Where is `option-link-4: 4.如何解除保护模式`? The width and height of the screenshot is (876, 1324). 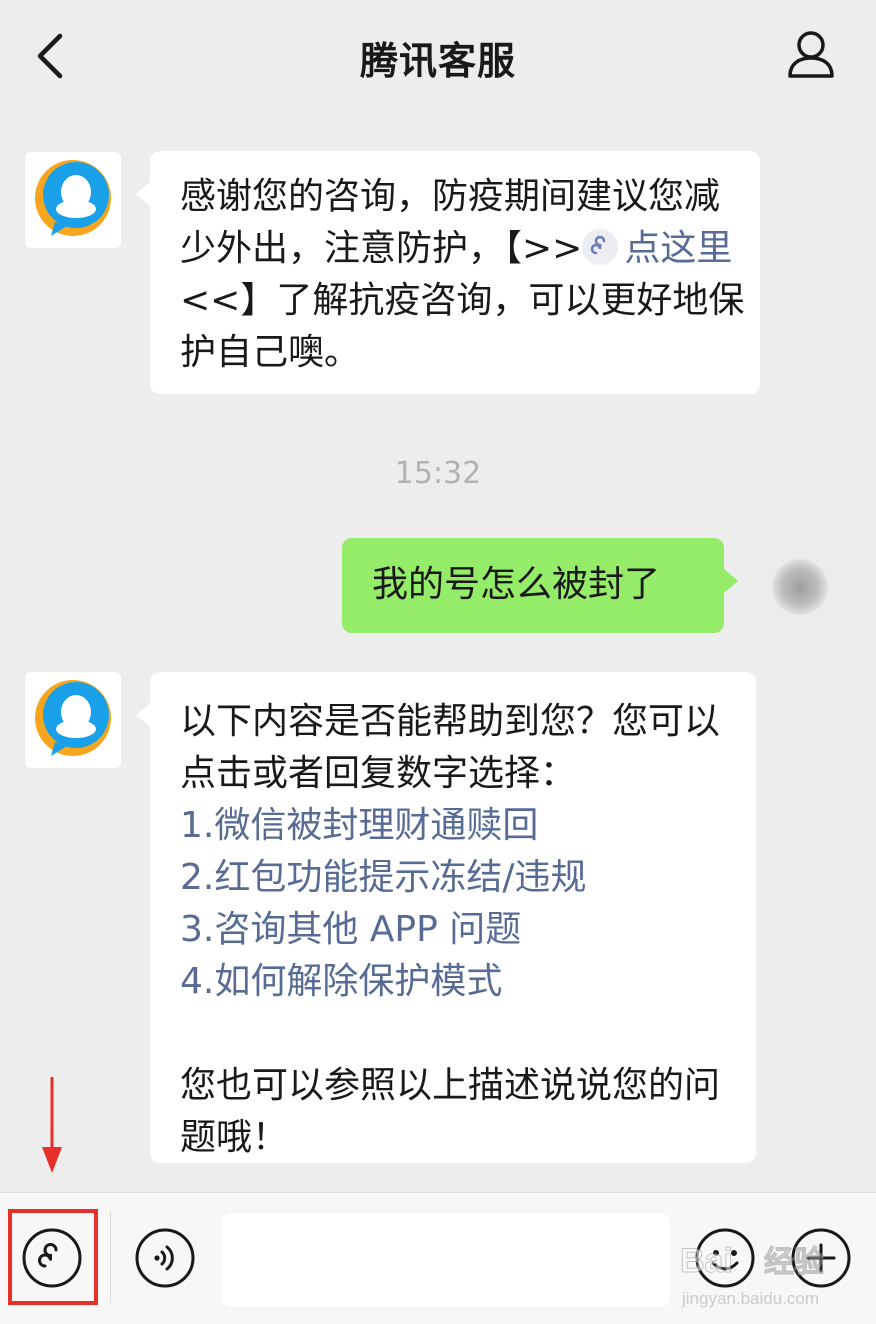 option-link-4: 4.如何解除保护模式 is located at coordinates (460, 982).